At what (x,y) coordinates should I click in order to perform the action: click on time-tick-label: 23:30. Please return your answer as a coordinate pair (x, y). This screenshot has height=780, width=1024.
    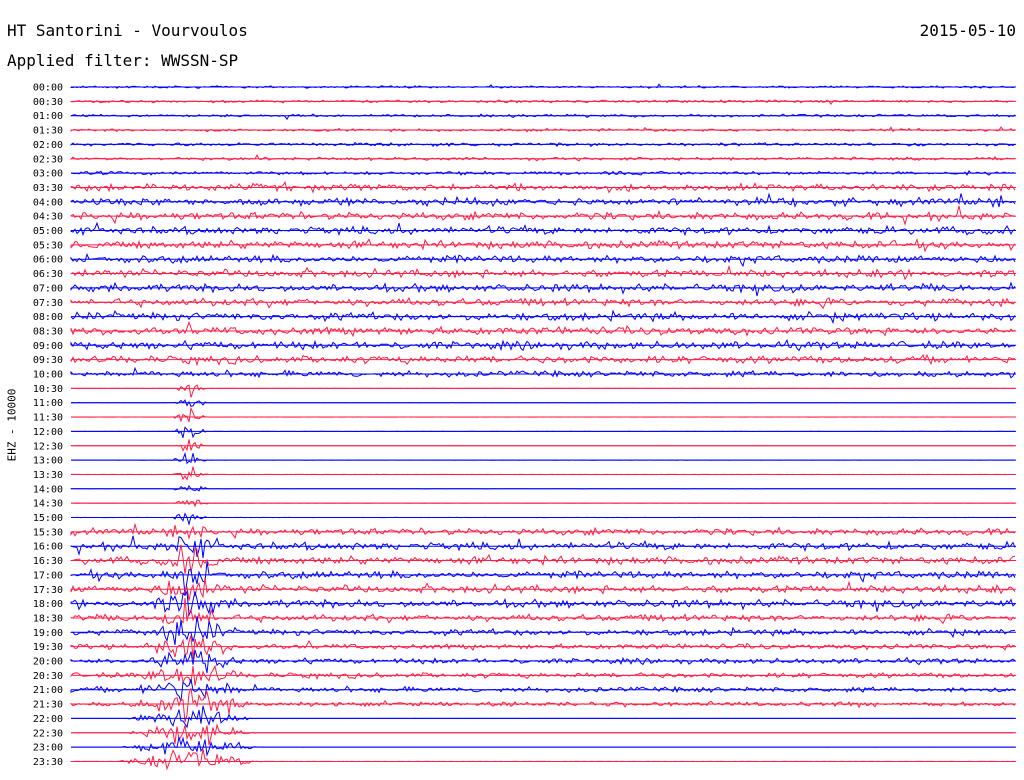
    Looking at the image, I should click on (48, 762).